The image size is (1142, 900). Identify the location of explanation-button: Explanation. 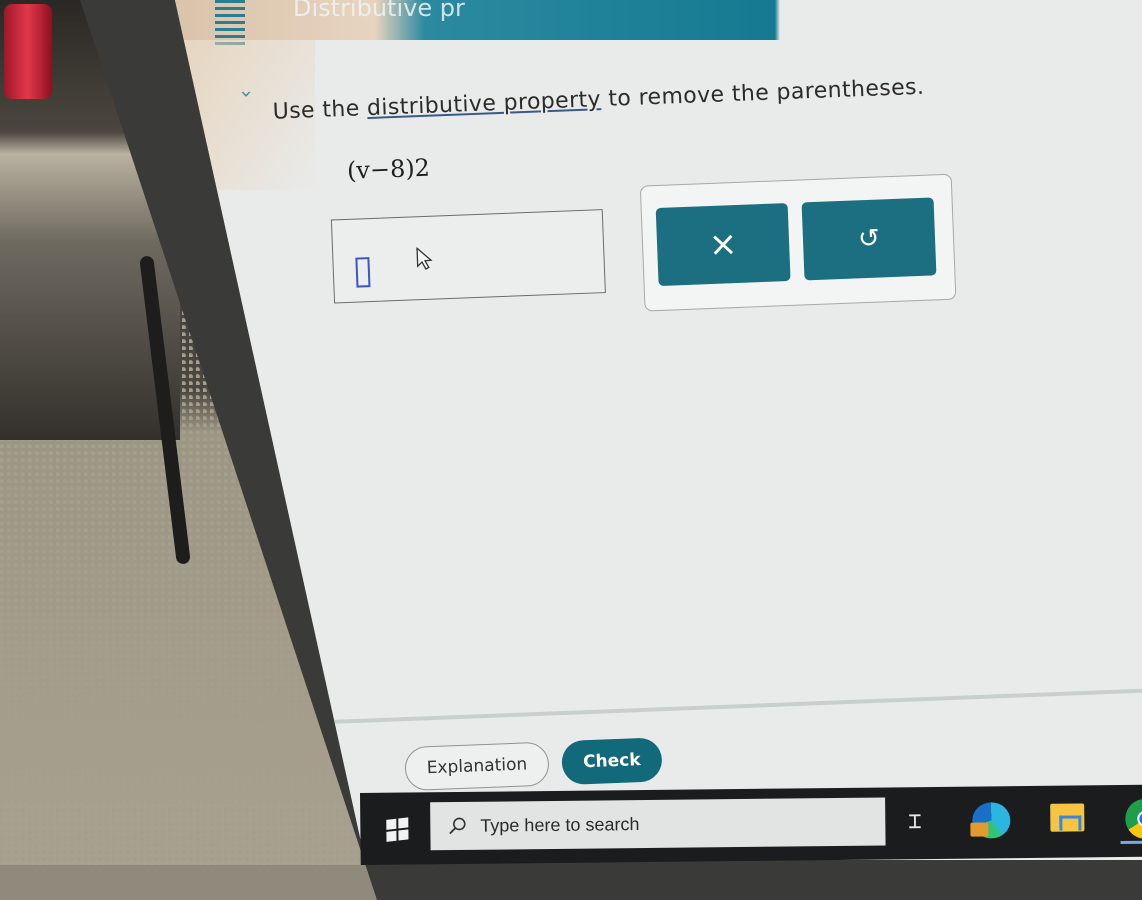
(477, 766).